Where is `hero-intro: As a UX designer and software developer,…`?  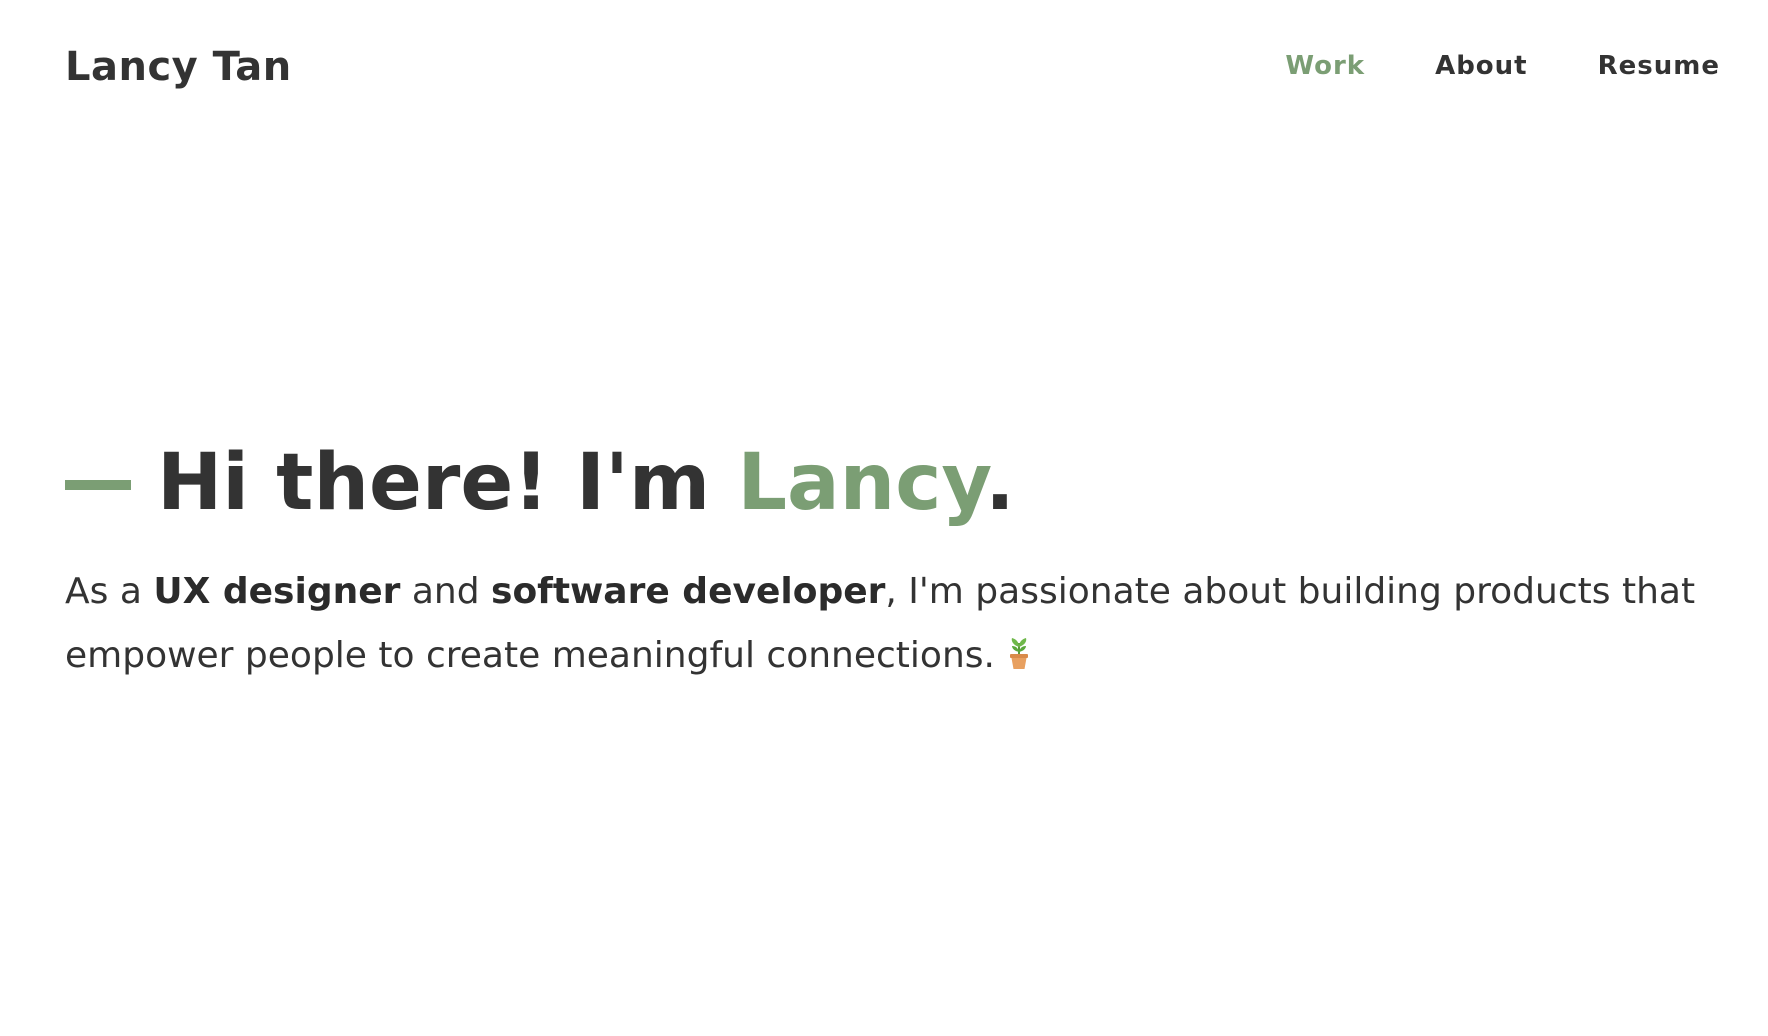
hero-intro: As a UX designer and software developer,… is located at coordinates (885, 624).